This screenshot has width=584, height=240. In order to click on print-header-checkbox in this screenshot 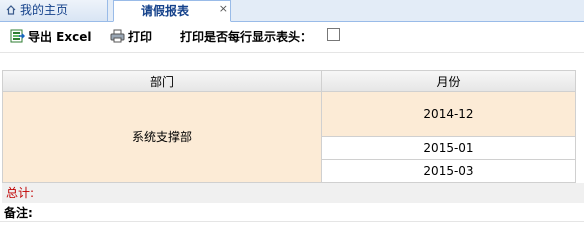, I will do `click(333, 34)`.